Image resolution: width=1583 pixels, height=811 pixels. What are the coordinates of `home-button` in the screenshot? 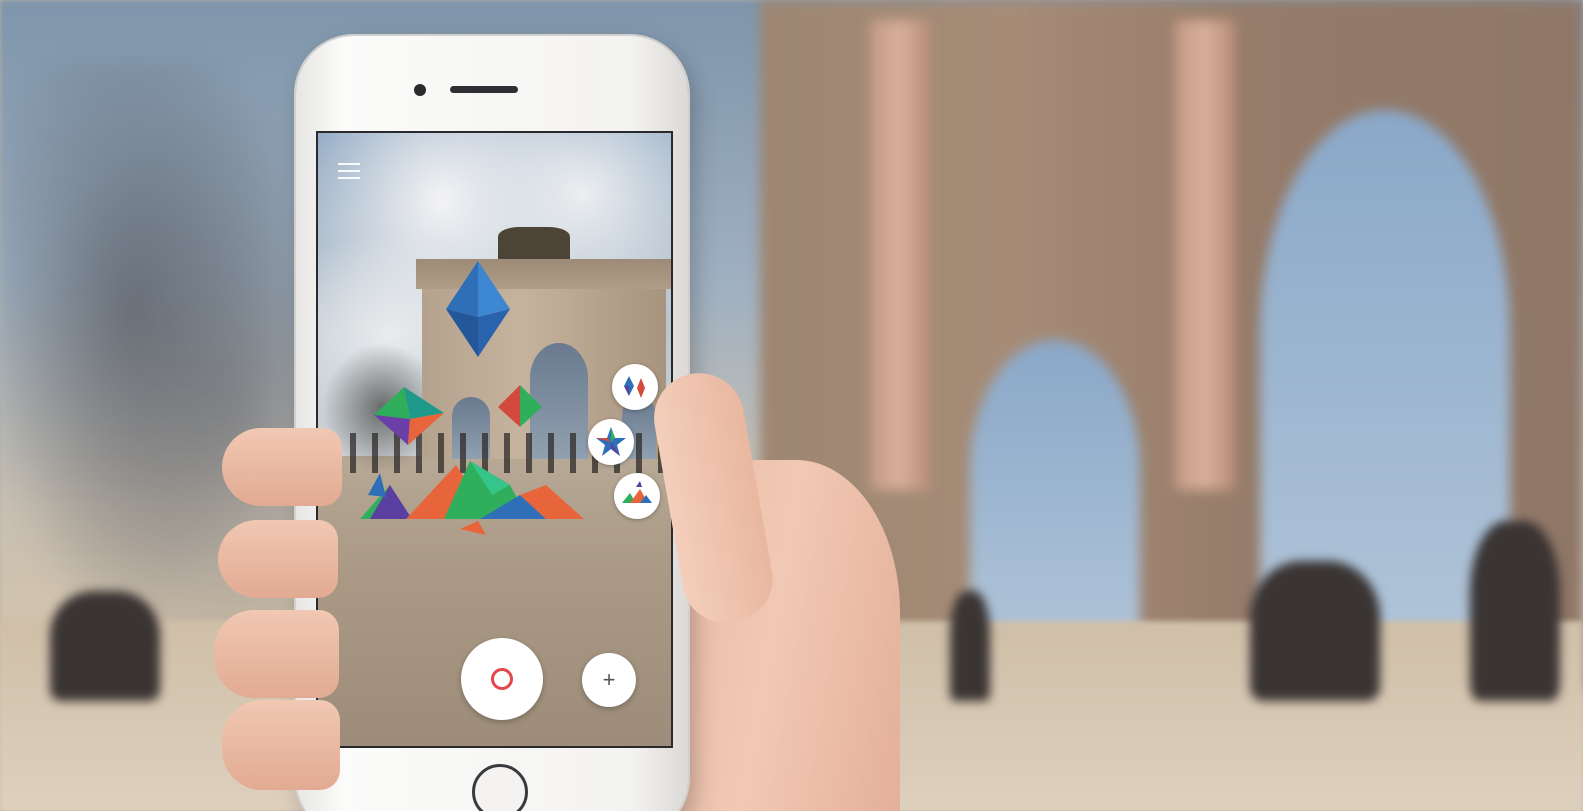 It's located at (500, 787).